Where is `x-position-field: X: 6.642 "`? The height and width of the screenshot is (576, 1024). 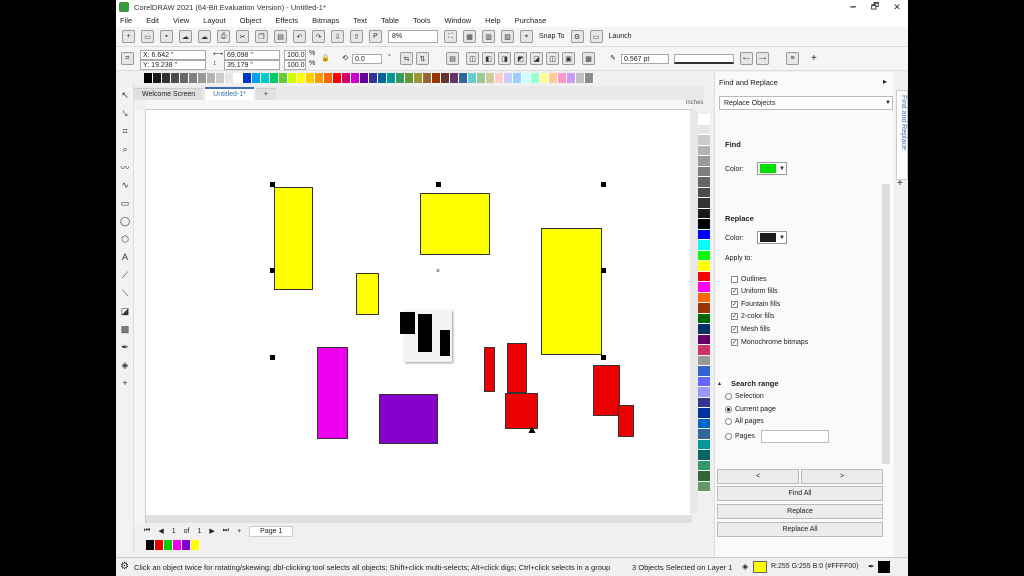 x-position-field: X: 6.642 " is located at coordinates (173, 55).